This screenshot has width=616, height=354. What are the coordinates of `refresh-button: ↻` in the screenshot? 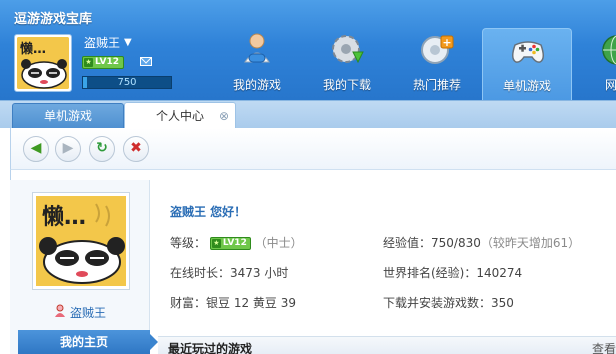 It's located at (102, 149).